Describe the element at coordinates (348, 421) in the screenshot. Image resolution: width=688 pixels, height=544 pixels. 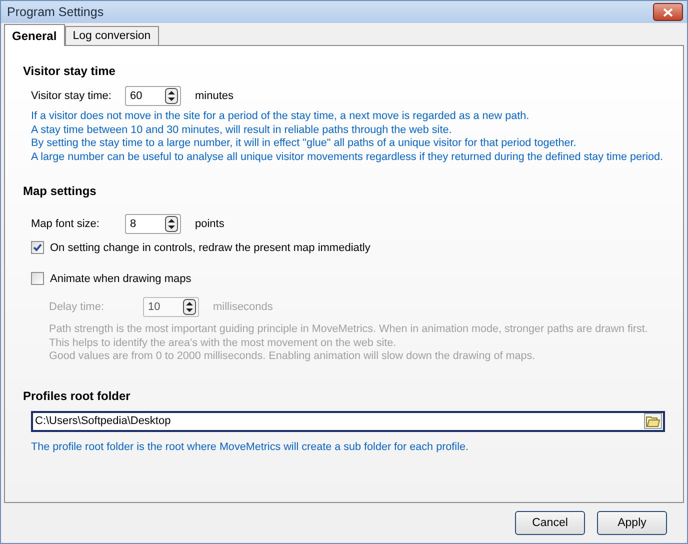
I see `folder-path-field: C:\Users\Softpedia\Desktop` at that location.